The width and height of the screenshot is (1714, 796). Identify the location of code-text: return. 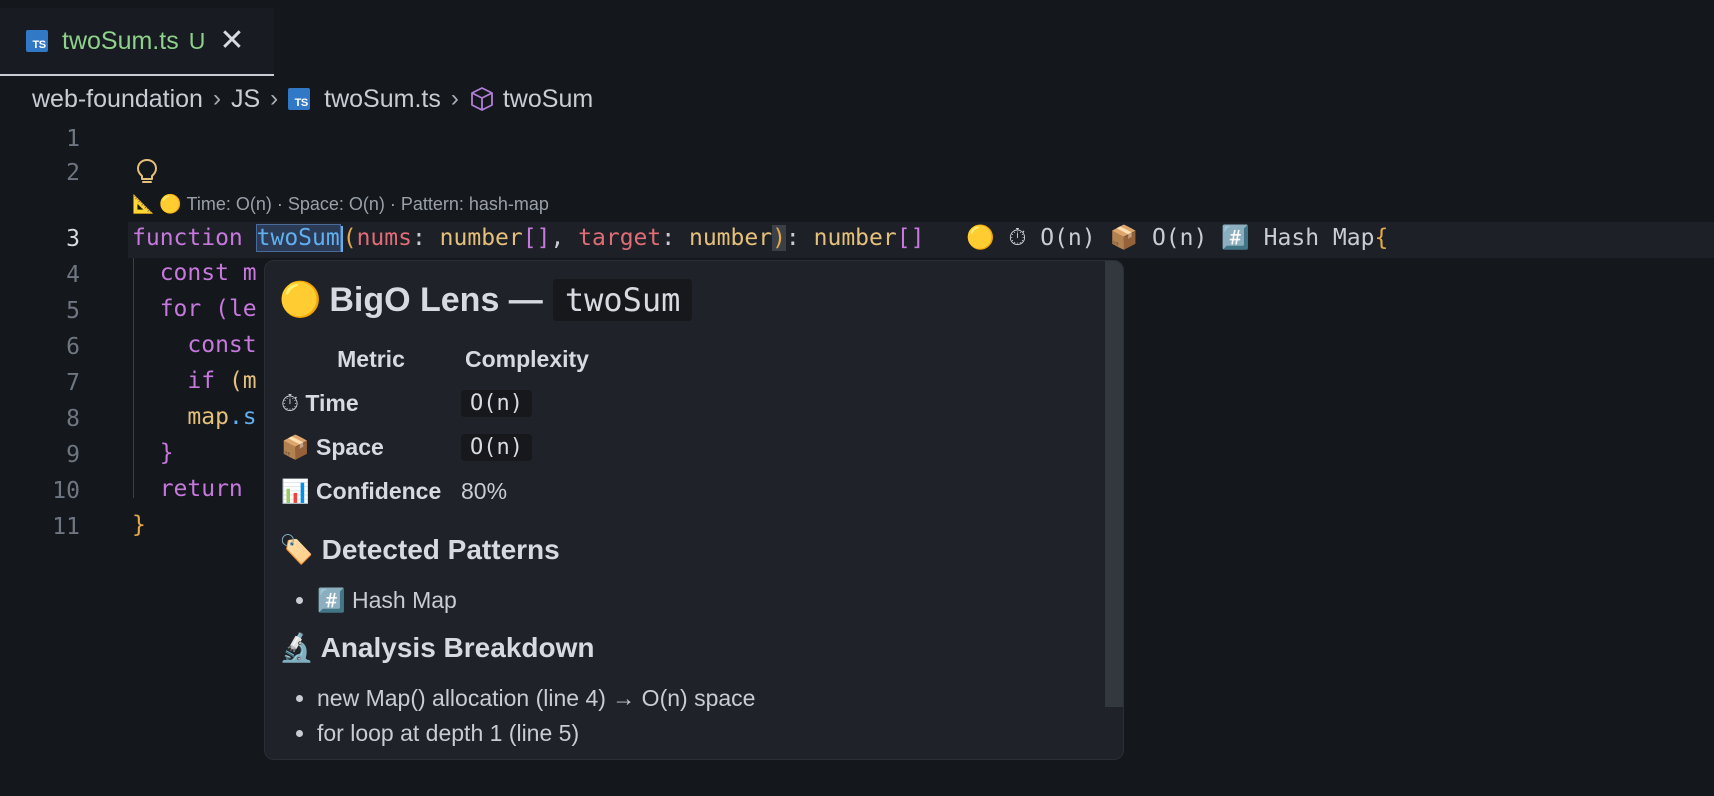
(187, 489).